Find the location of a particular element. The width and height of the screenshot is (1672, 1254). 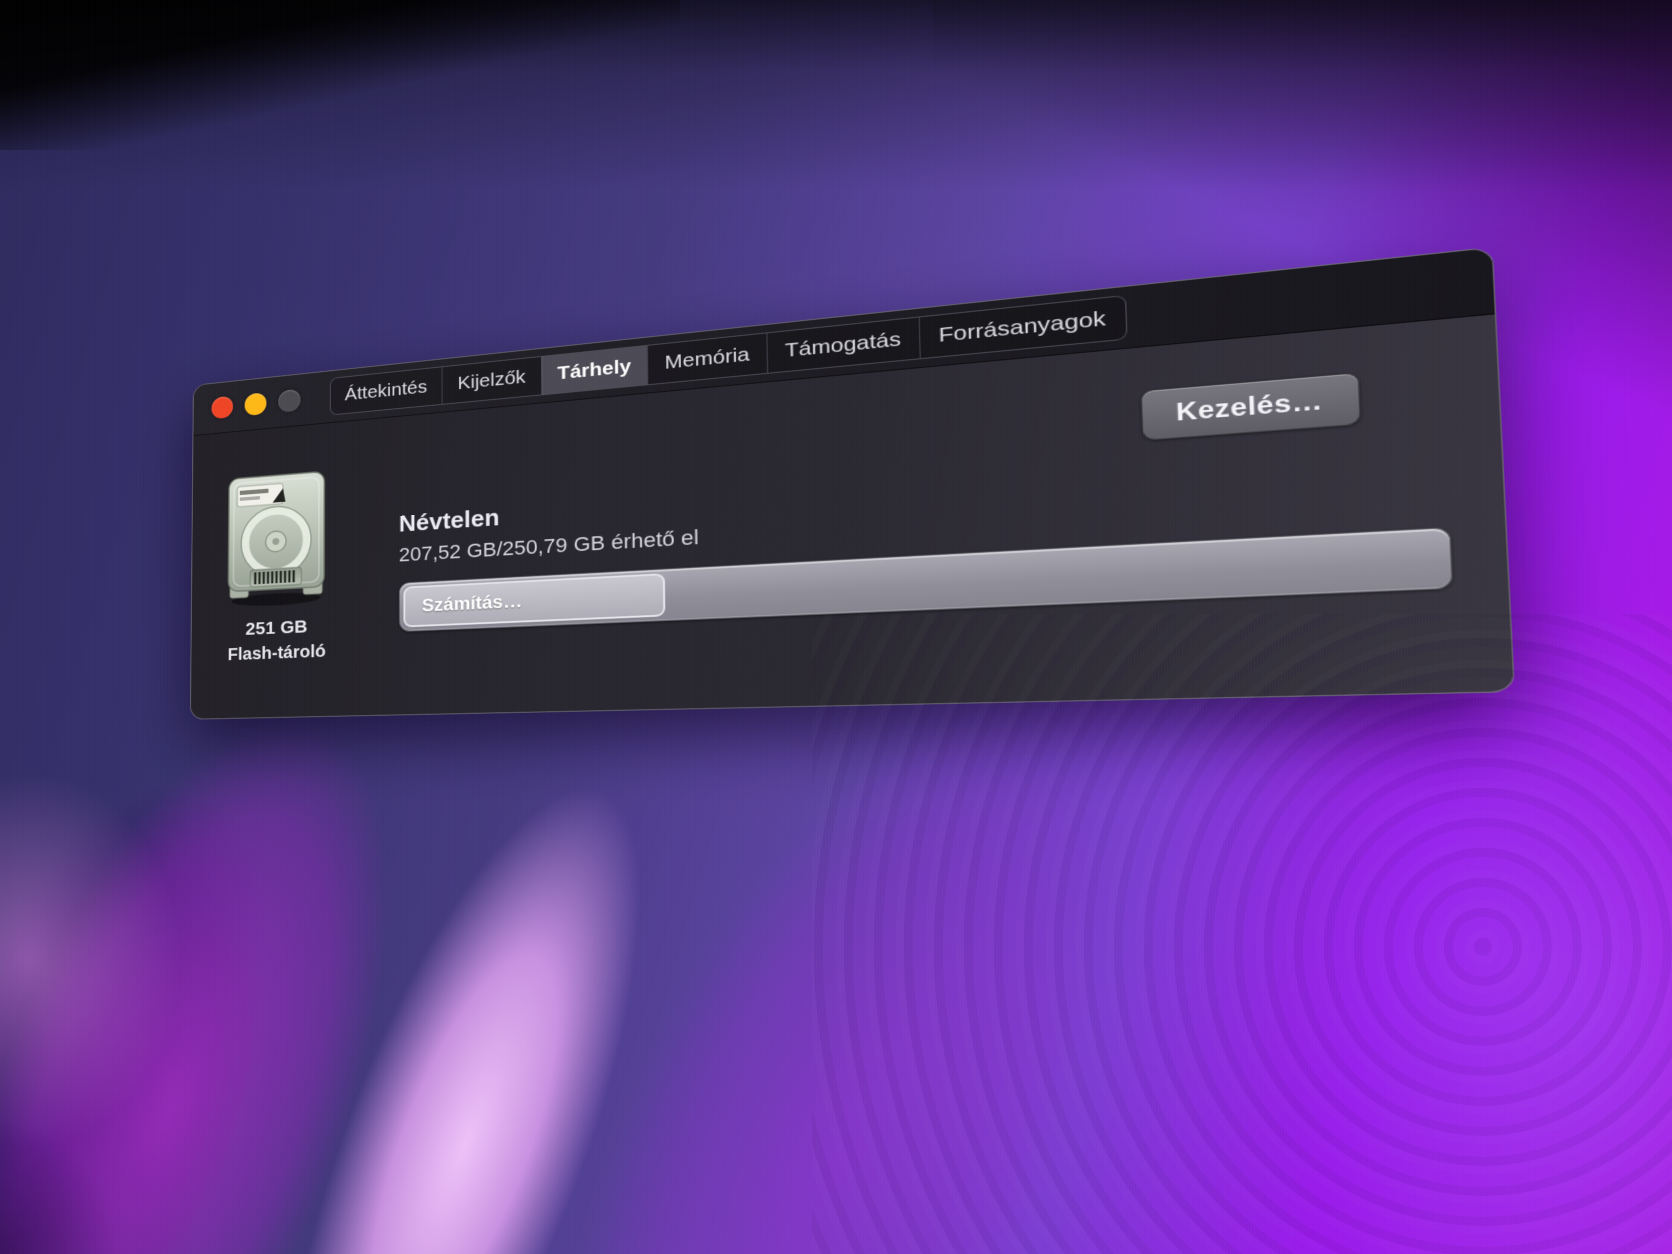

close-button is located at coordinates (222, 407).